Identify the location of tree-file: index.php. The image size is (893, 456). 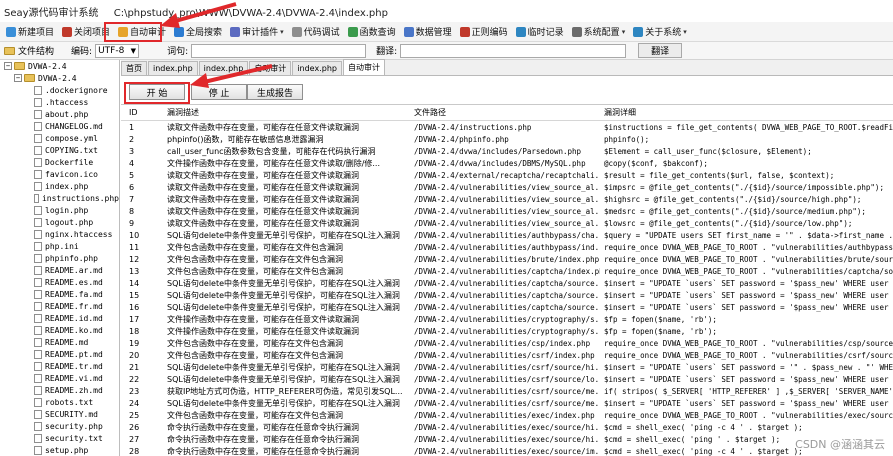
(59, 186).